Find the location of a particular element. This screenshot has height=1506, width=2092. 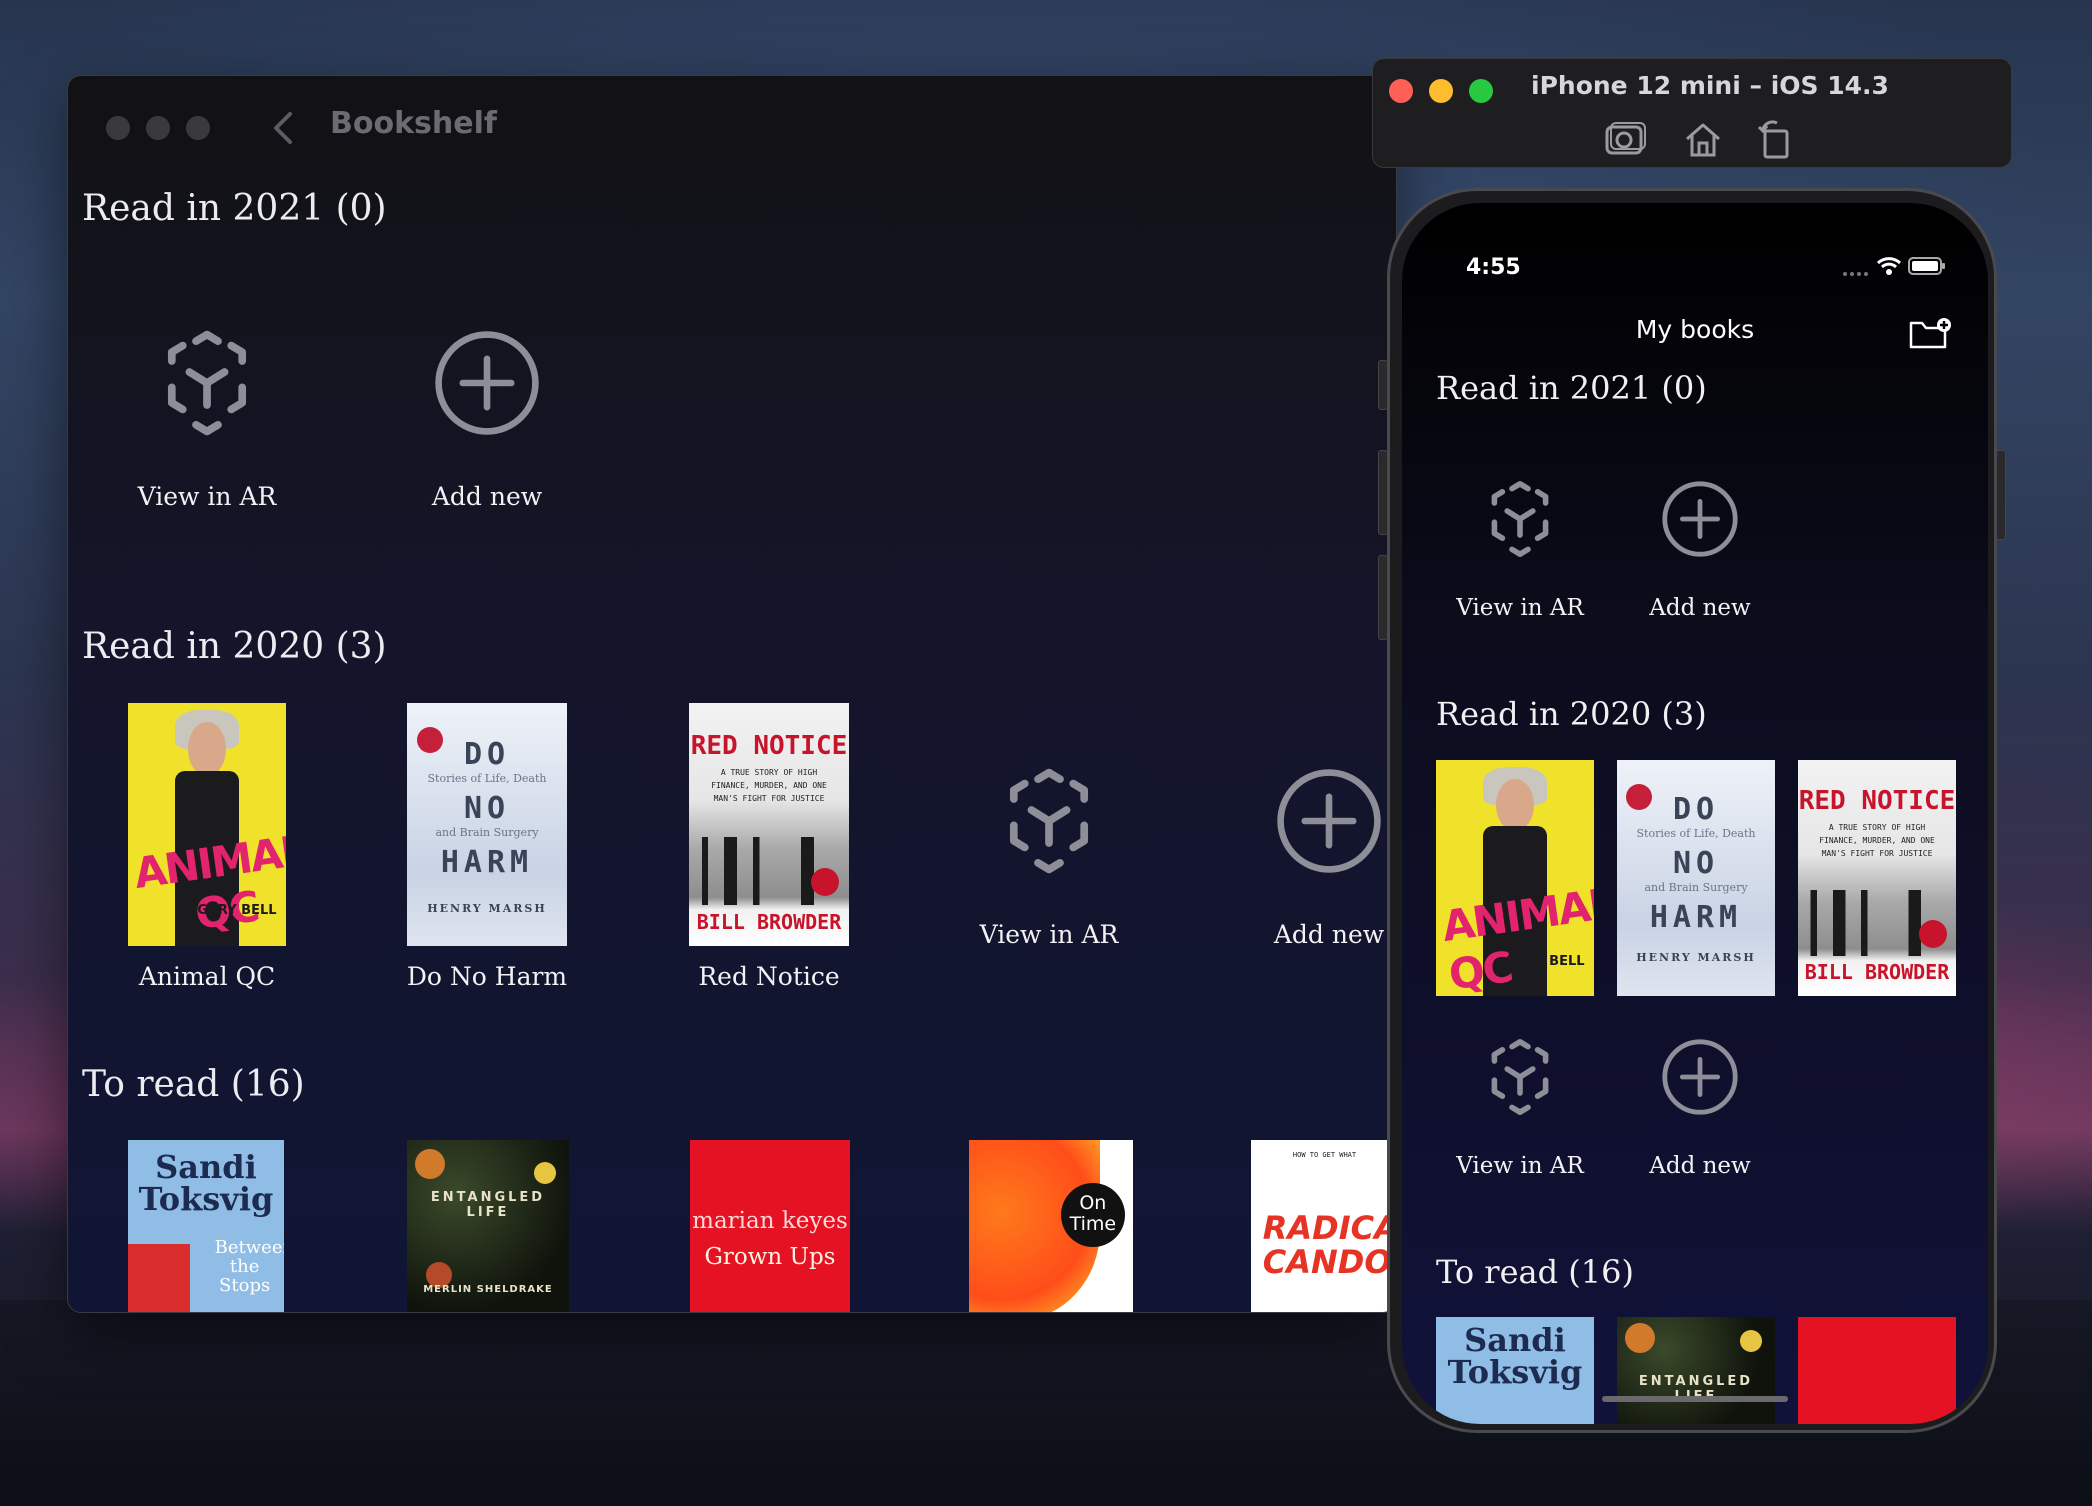

back-chevron-icon is located at coordinates (283, 128).